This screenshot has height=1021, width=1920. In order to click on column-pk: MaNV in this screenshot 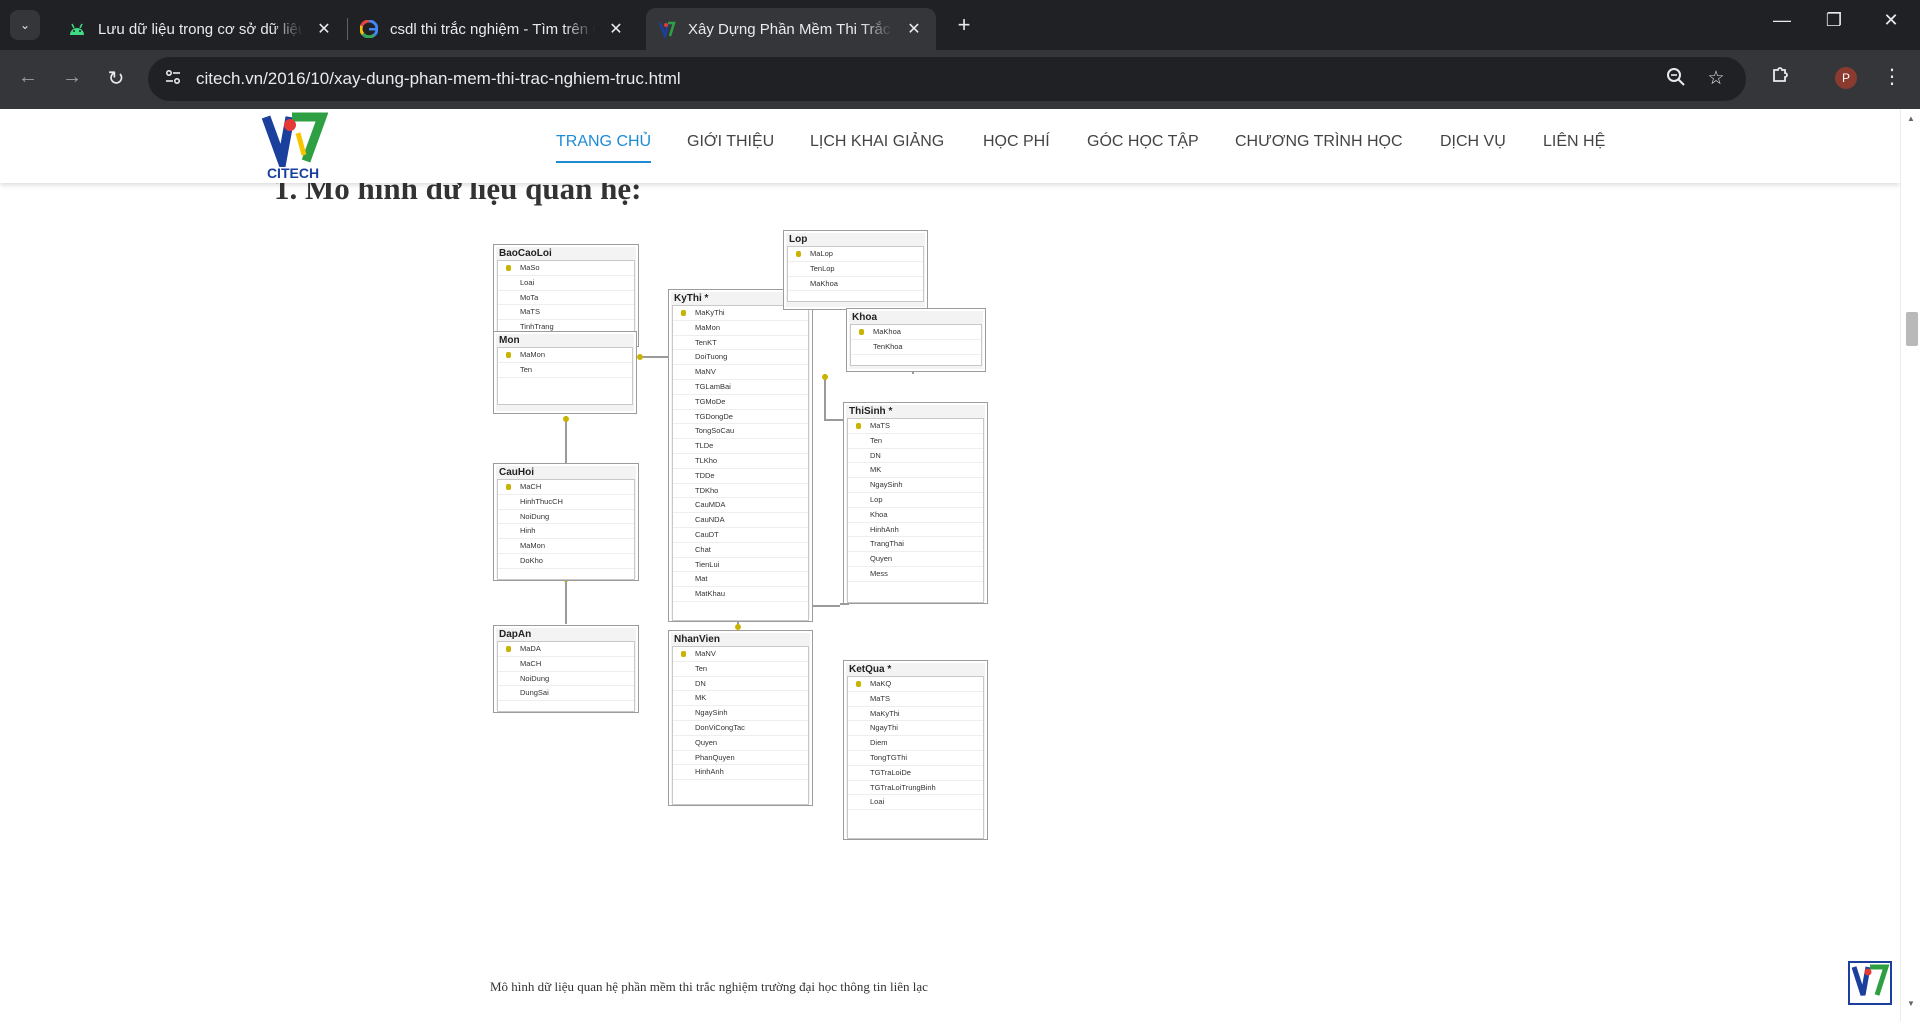, I will do `click(740, 654)`.